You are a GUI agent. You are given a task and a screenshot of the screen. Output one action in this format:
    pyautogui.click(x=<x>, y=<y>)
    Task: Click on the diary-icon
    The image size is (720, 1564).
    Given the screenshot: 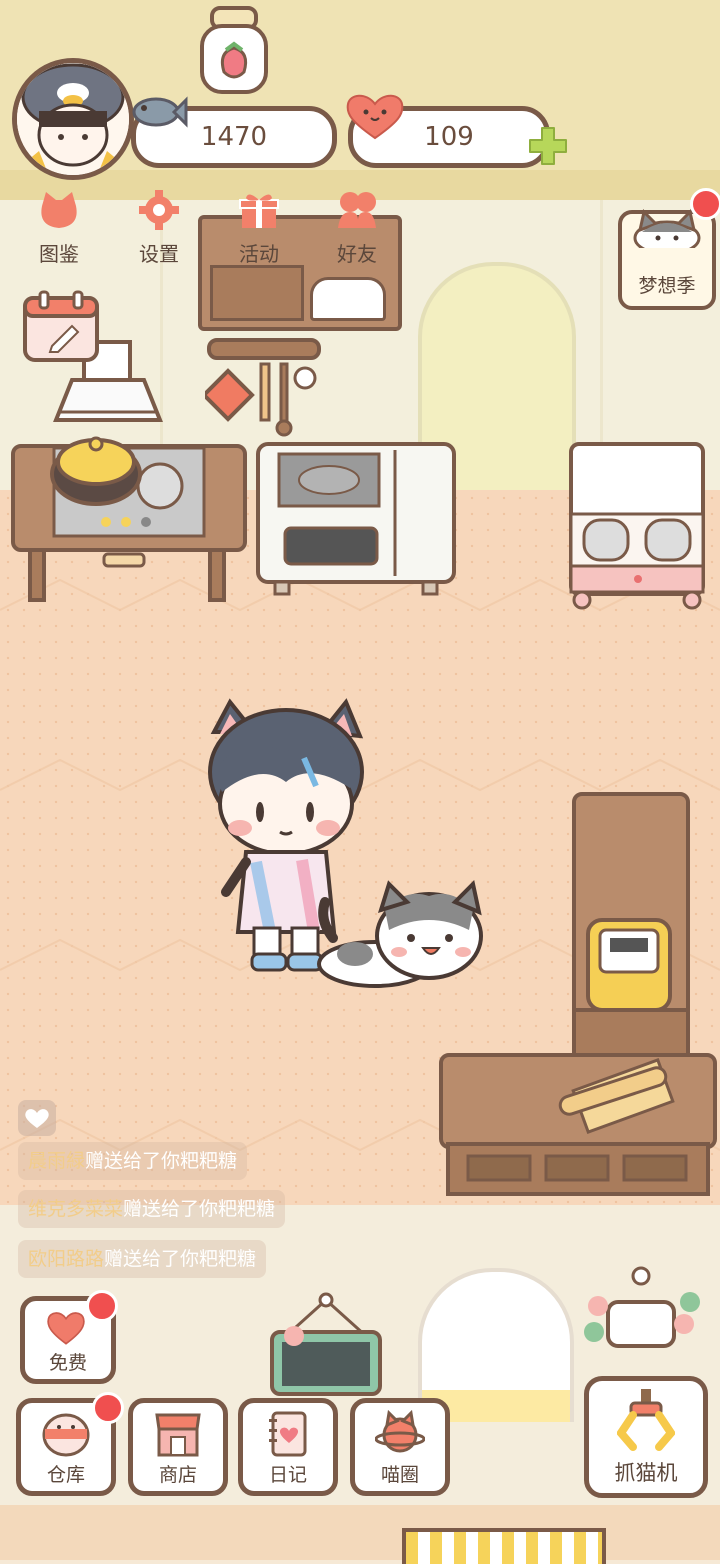 What is the action you would take?
    pyautogui.click(x=288, y=1434)
    